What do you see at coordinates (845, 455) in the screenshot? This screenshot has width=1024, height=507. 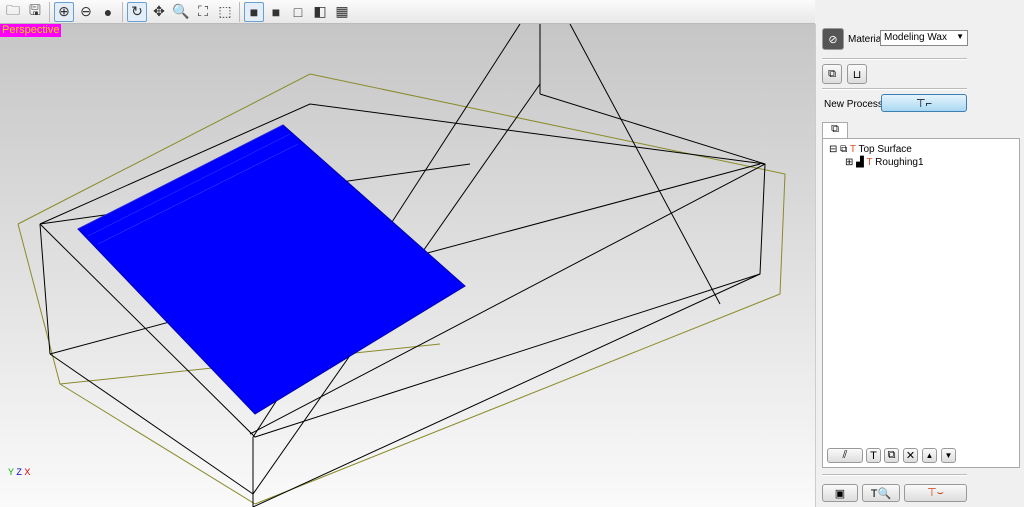 I see `toolpath-button: ⫽` at bounding box center [845, 455].